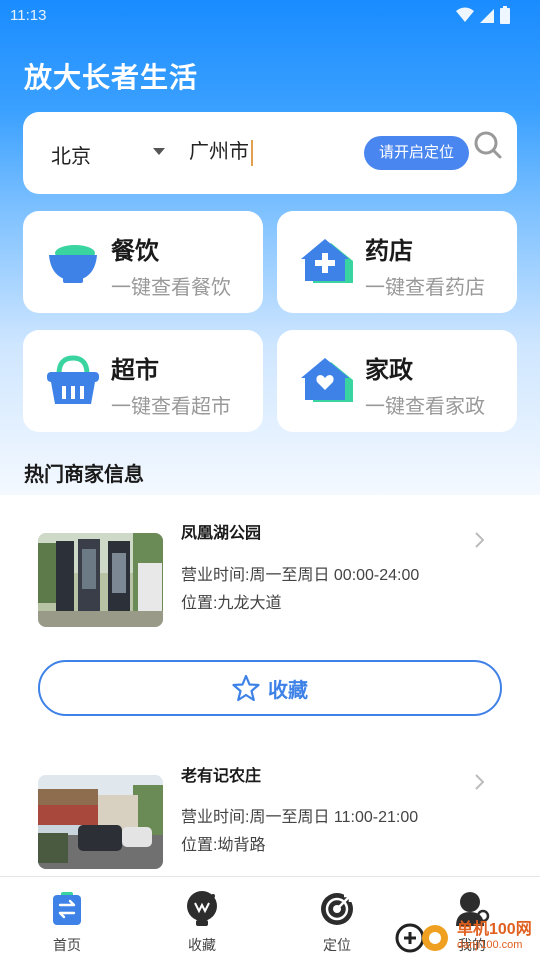 This screenshot has width=540, height=960. Describe the element at coordinates (246, 688) in the screenshot. I see `star-icon` at that location.